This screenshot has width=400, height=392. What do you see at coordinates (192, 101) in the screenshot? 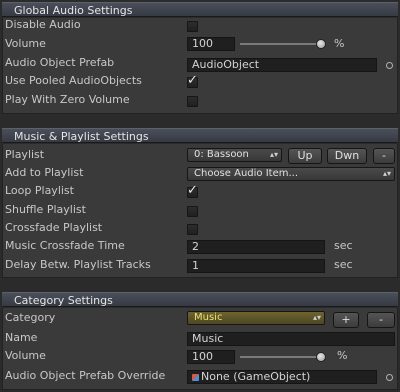
I see `zero-volume-checkbox` at bounding box center [192, 101].